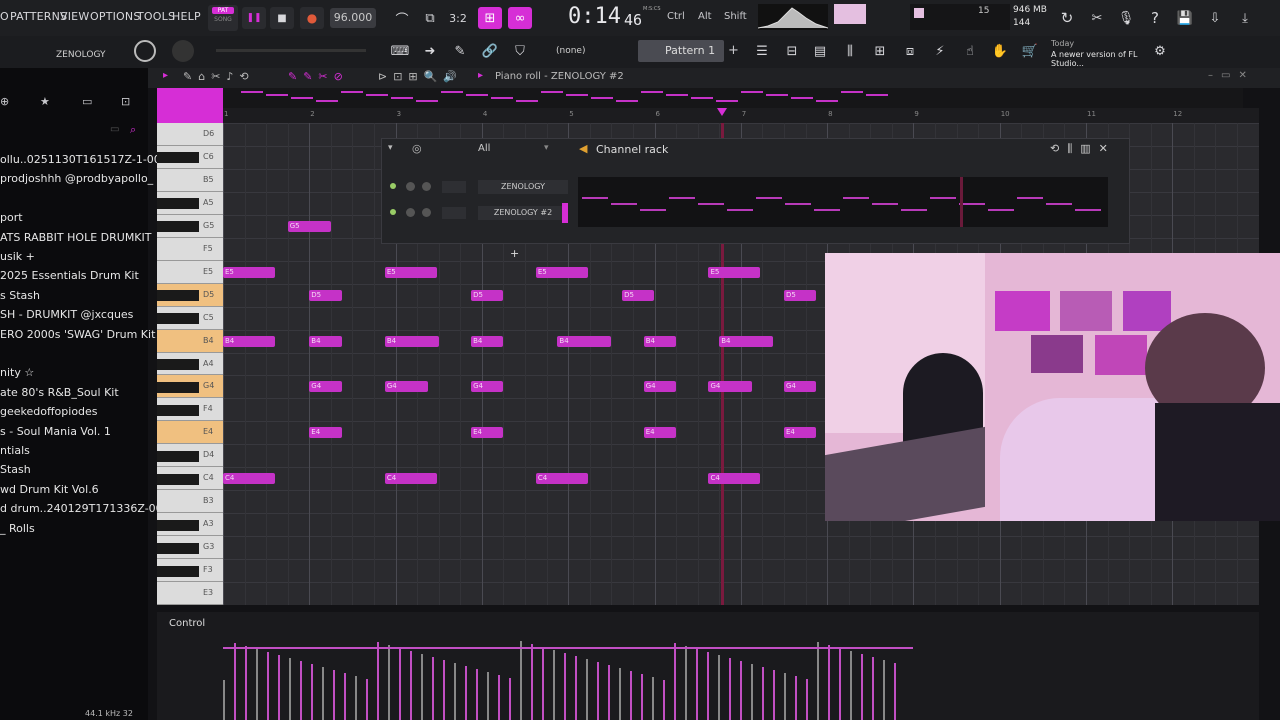  Describe the element at coordinates (318, 76) in the screenshot. I see `edit-tools-icon: ✎✎✂⊘` at that location.